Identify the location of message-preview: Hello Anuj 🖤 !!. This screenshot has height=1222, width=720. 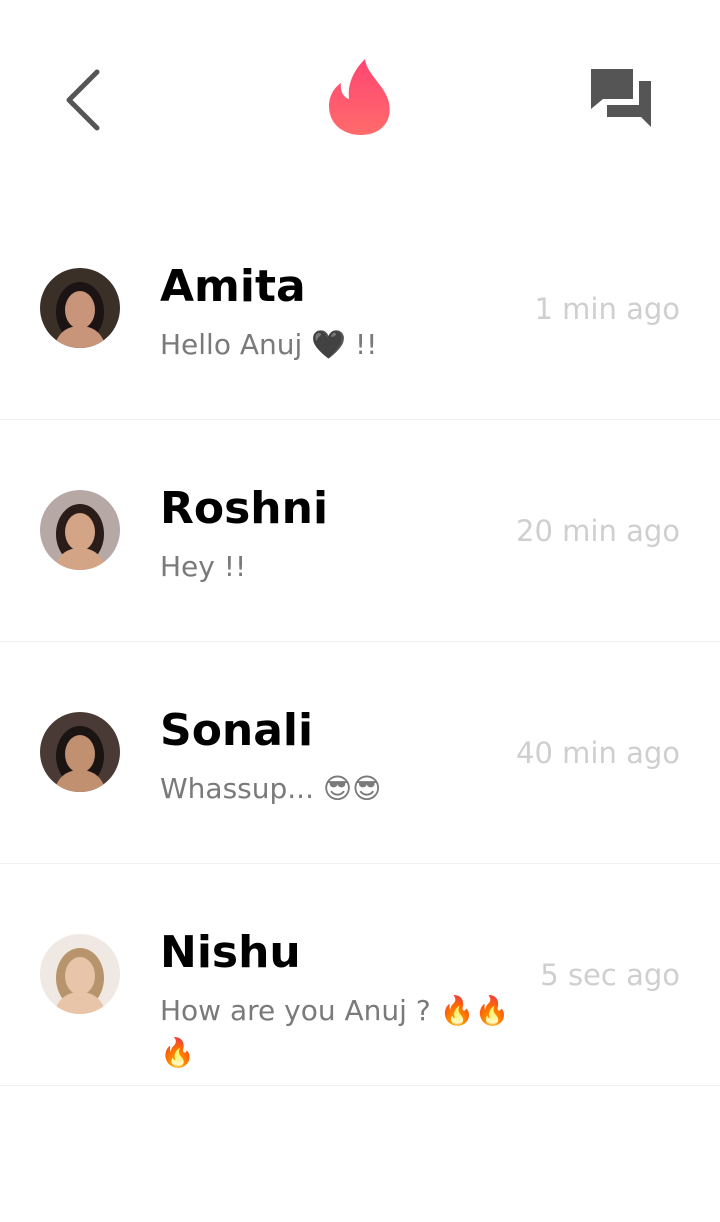
(269, 344).